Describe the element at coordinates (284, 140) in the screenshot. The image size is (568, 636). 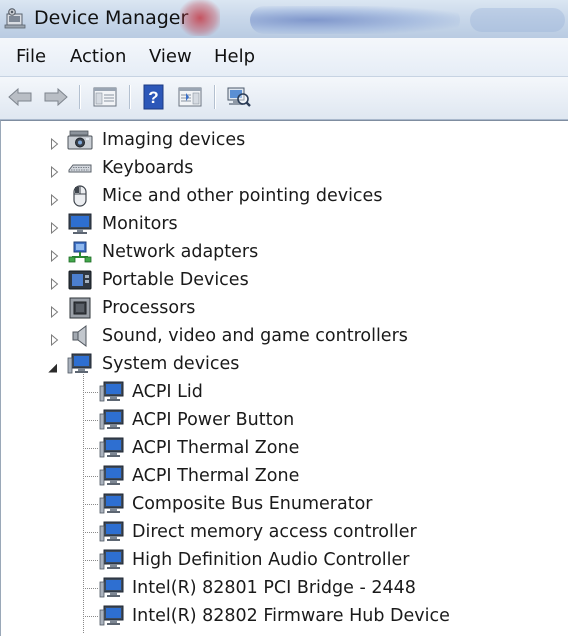
I see `tree-node-imaging-devices: Imaging devices` at that location.